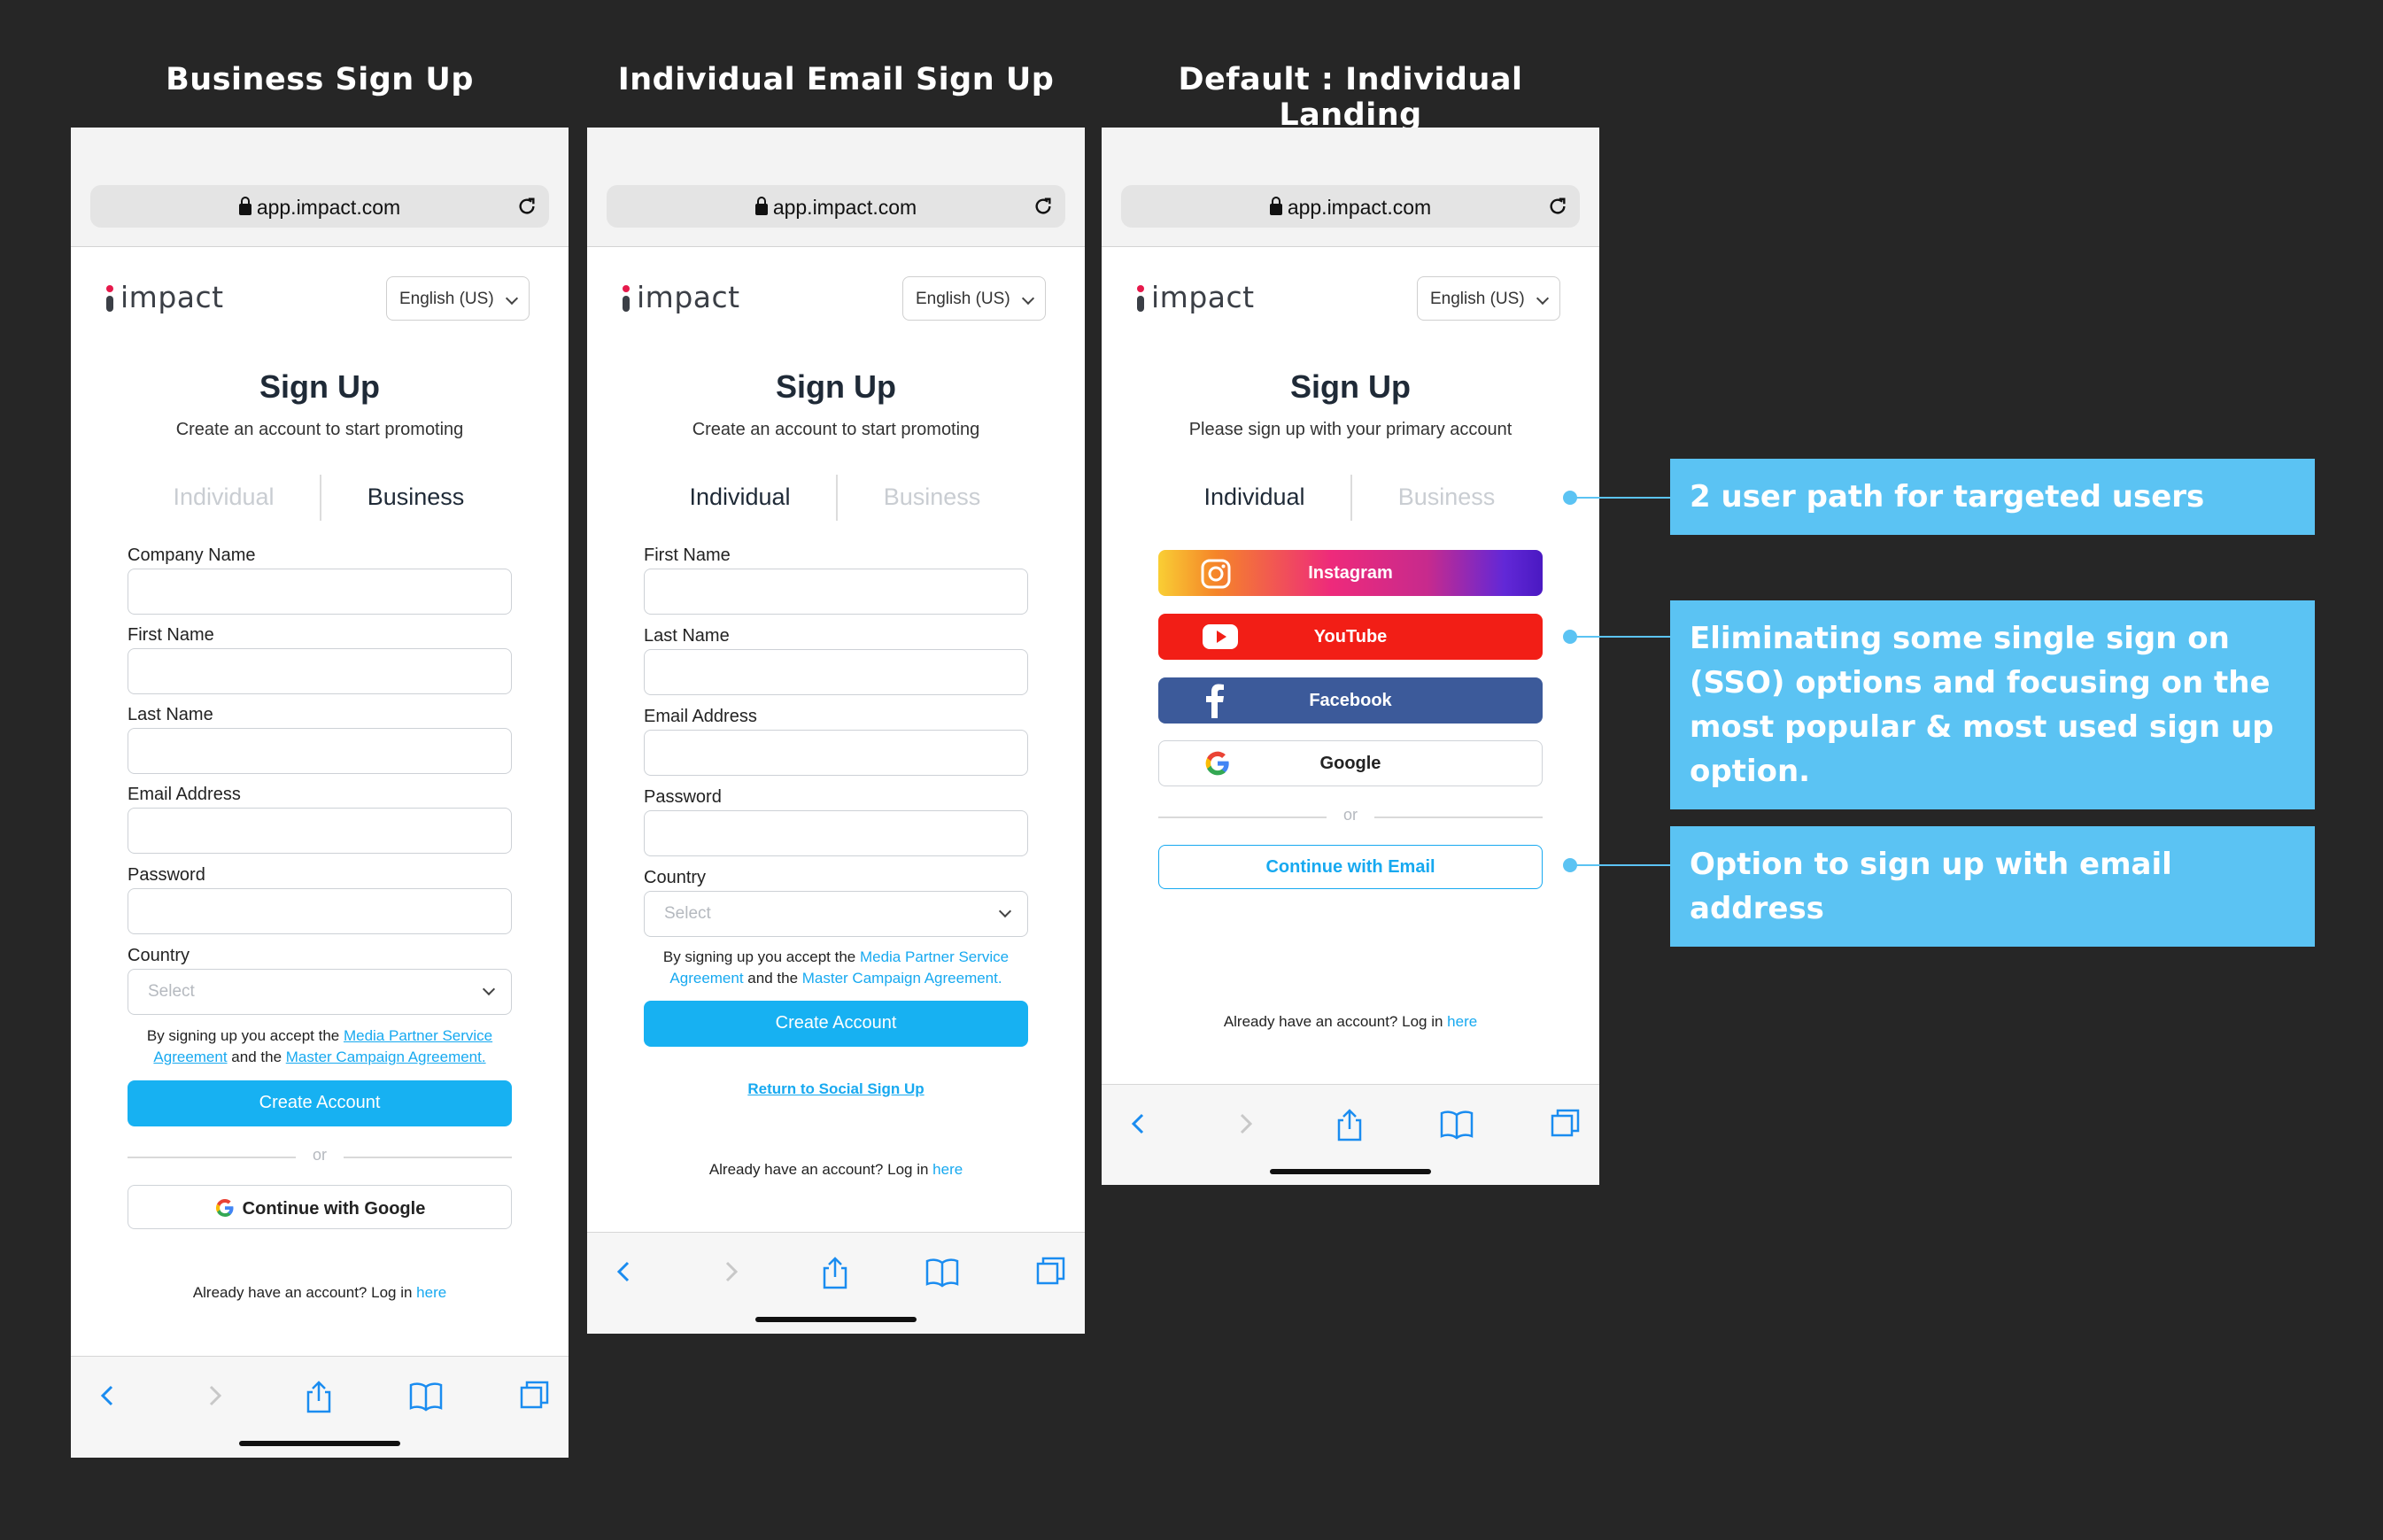 This screenshot has width=2383, height=1540. What do you see at coordinates (1992, 886) in the screenshot?
I see `annotation-email-option: Option to sign up with email address` at bounding box center [1992, 886].